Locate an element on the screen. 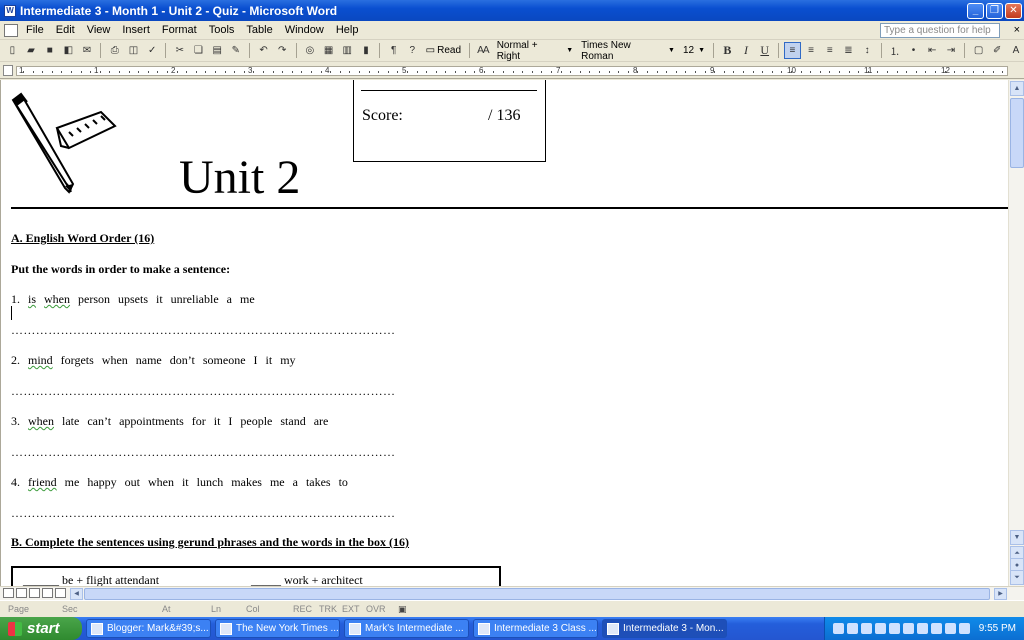 Image resolution: width=1024 pixels, height=640 pixels. cut-icon: ✂ is located at coordinates (179, 50).